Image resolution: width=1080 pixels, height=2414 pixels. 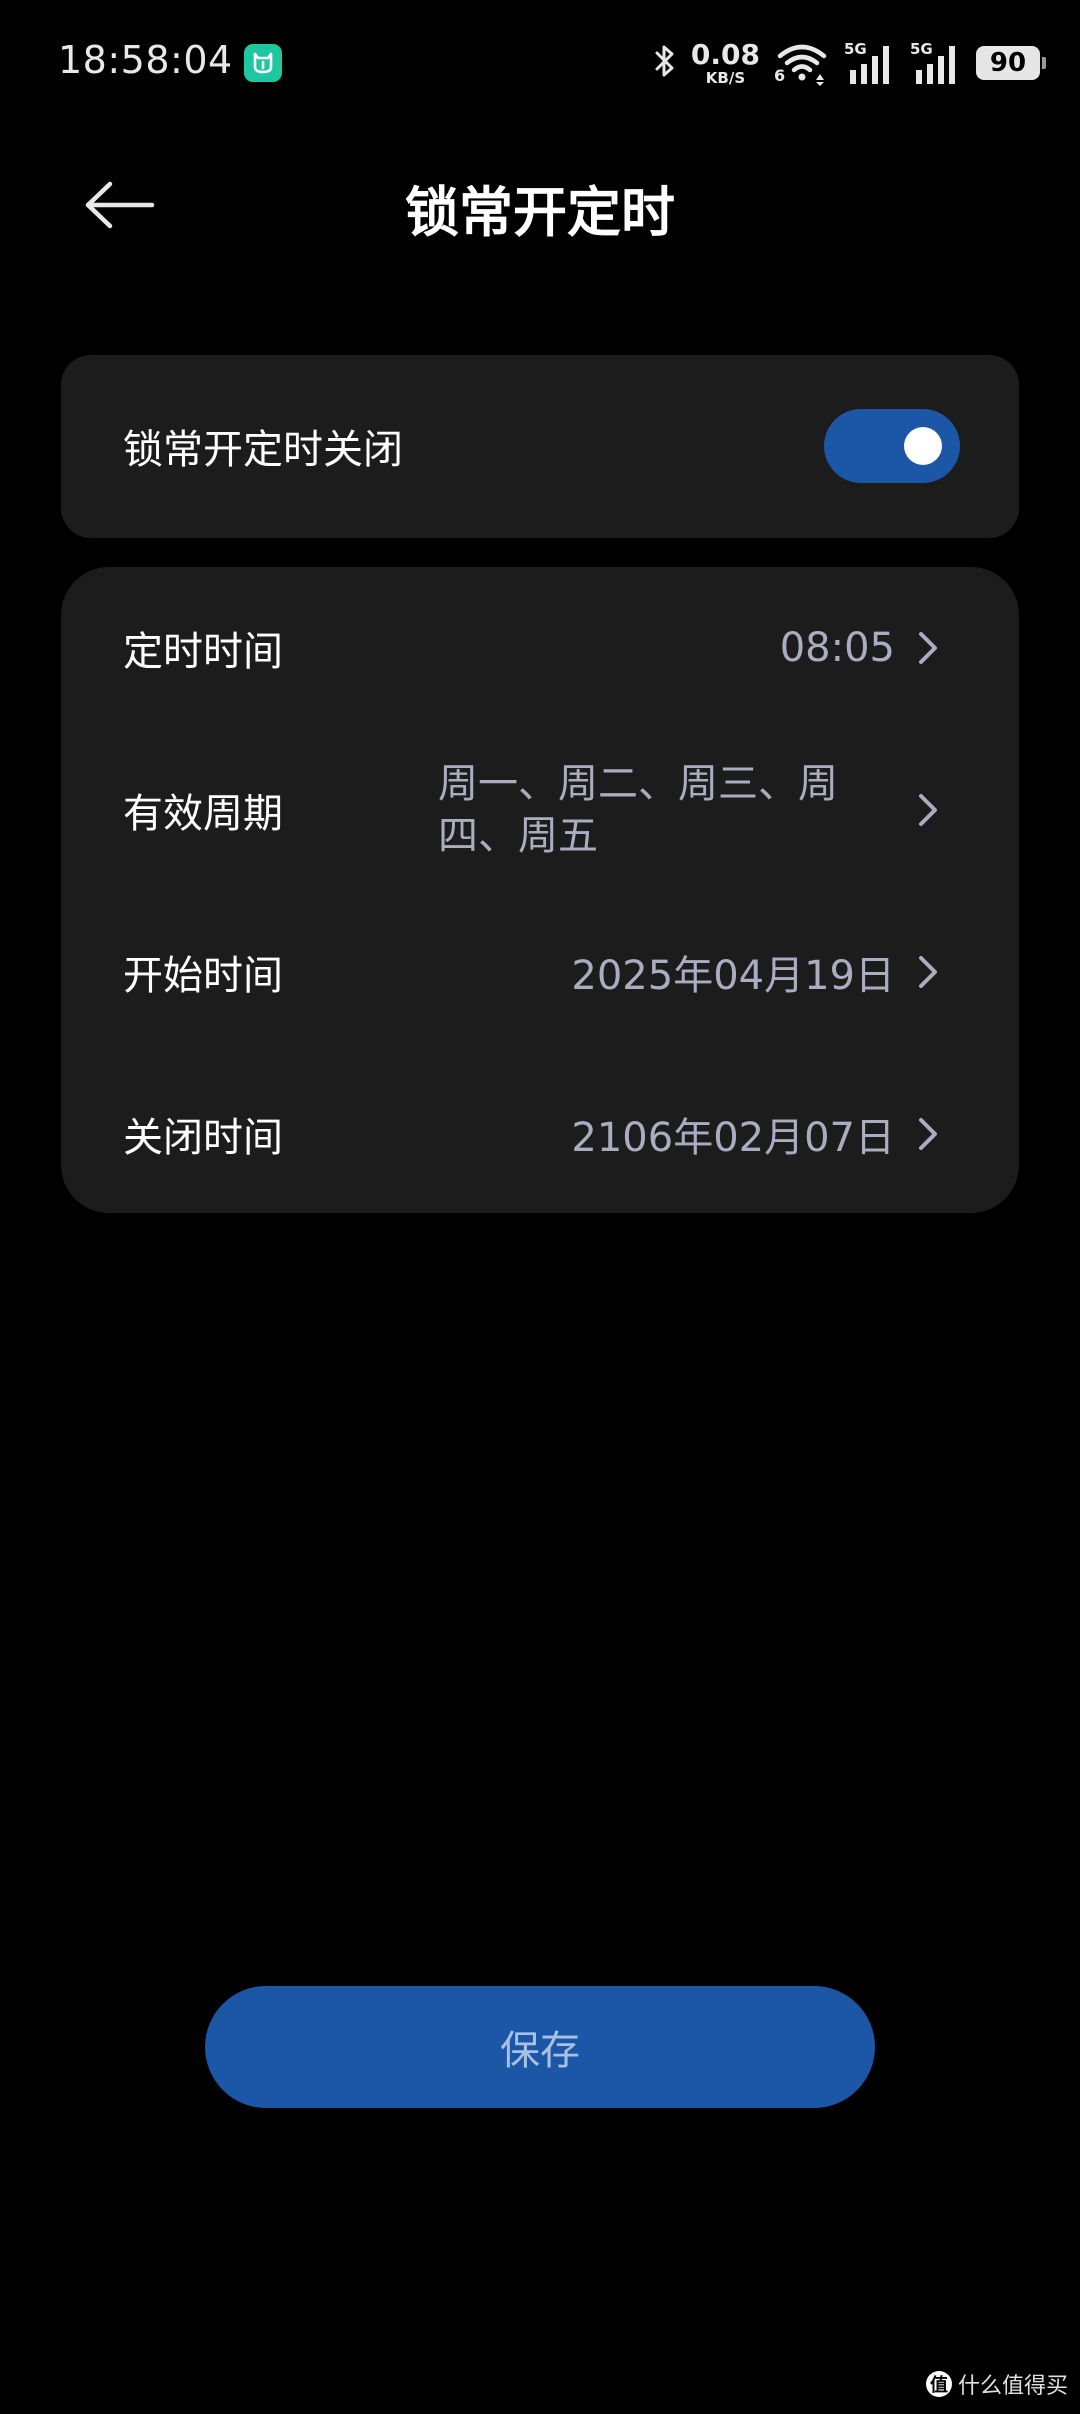 What do you see at coordinates (892, 446) in the screenshot?
I see `lock-open-schedule-toggle` at bounding box center [892, 446].